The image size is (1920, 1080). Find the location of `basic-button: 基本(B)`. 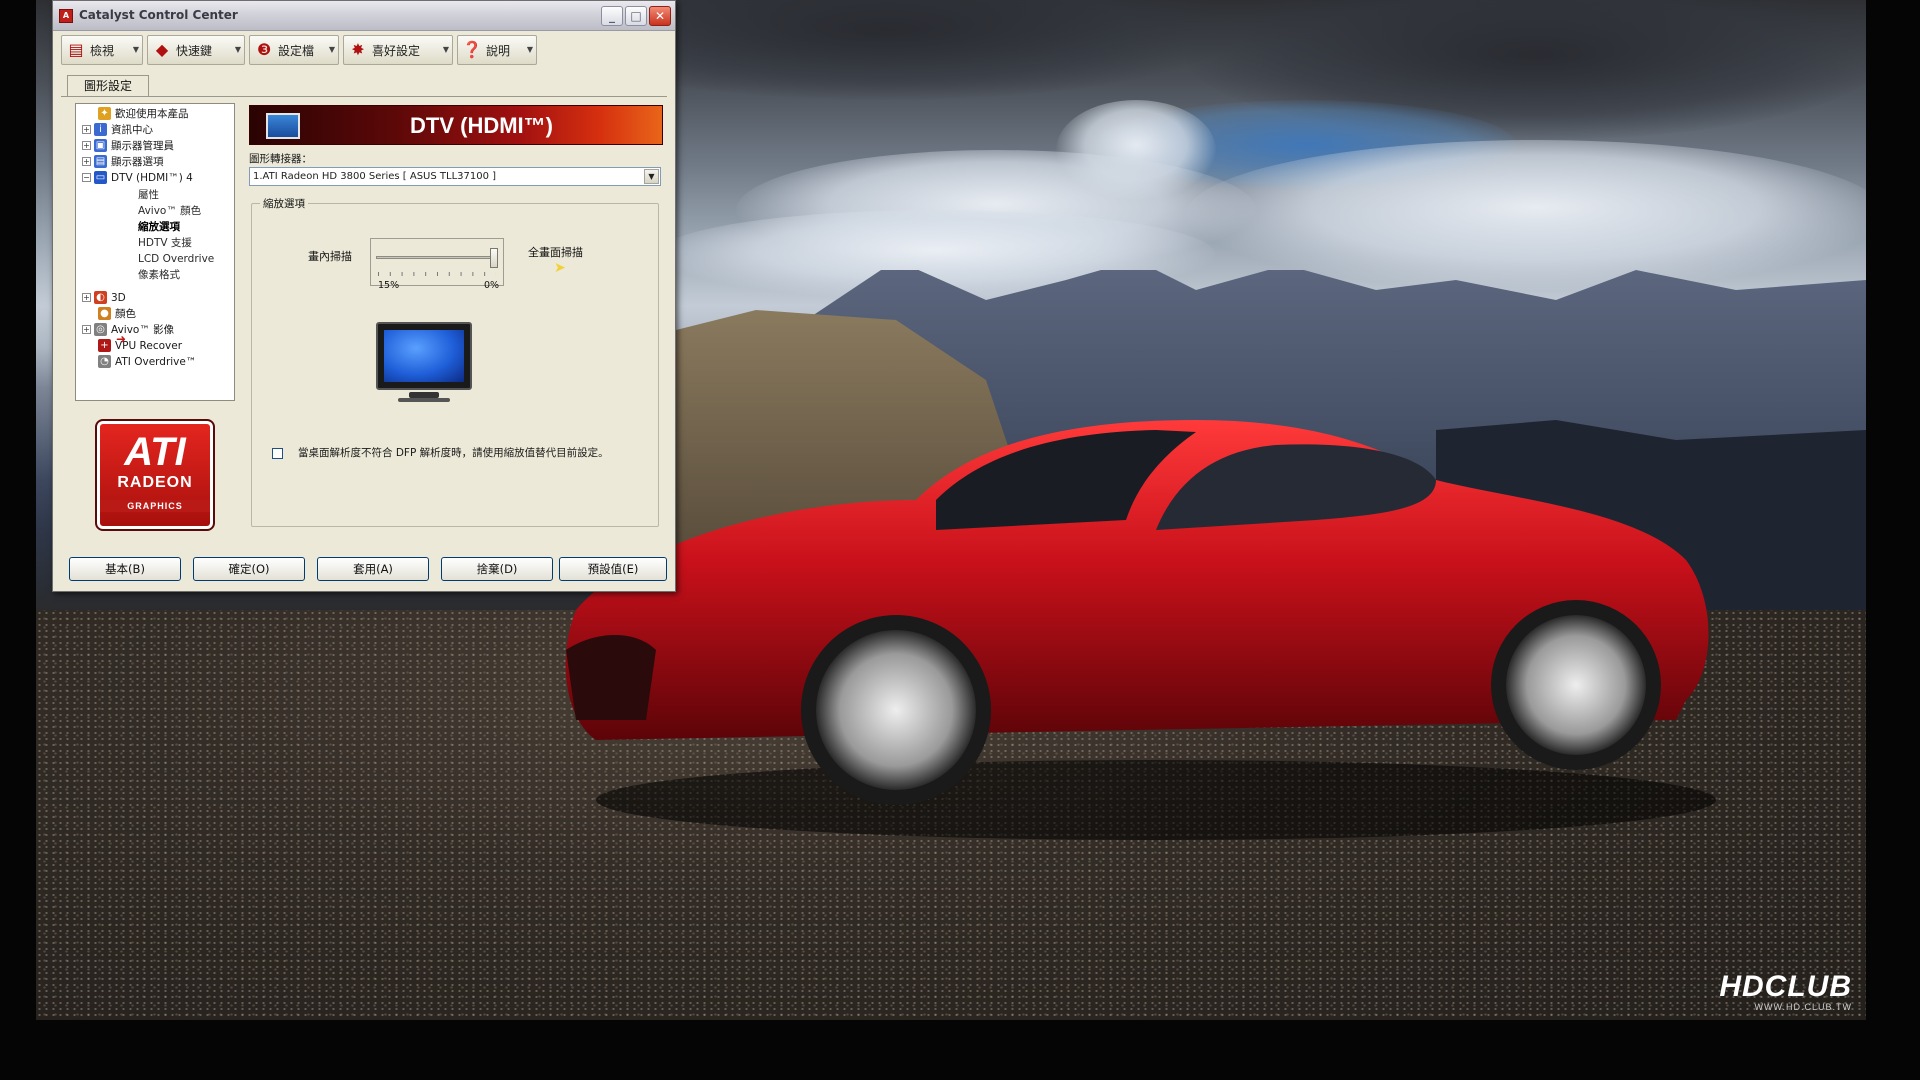

basic-button: 基本(B) is located at coordinates (125, 569).